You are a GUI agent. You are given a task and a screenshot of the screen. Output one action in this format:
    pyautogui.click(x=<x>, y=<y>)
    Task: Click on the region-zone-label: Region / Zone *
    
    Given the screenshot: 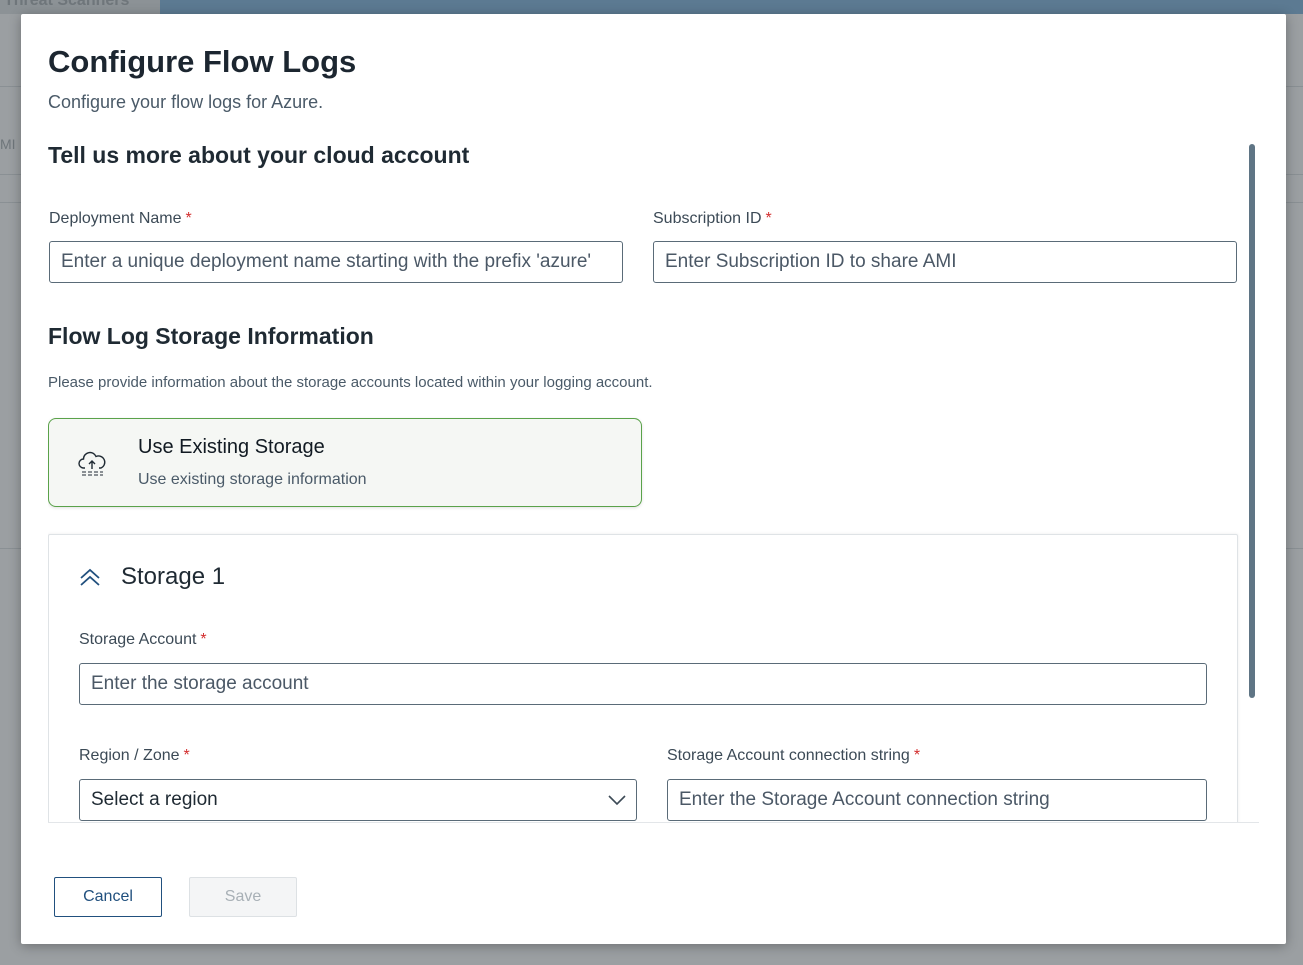 What is the action you would take?
    pyautogui.click(x=134, y=756)
    